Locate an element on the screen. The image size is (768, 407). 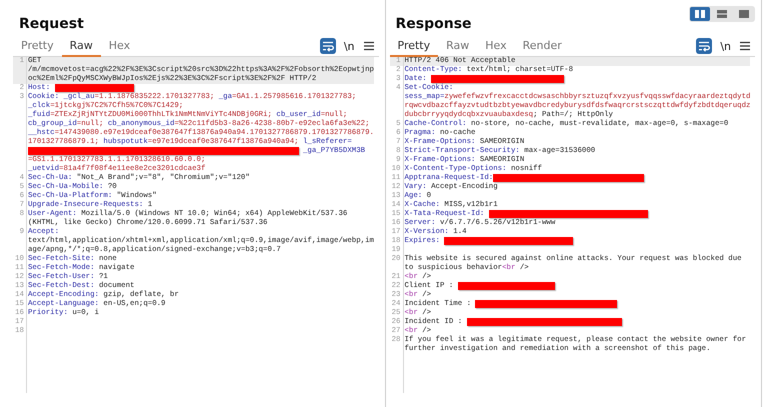
panel-title: Request is located at coordinates (51, 24).